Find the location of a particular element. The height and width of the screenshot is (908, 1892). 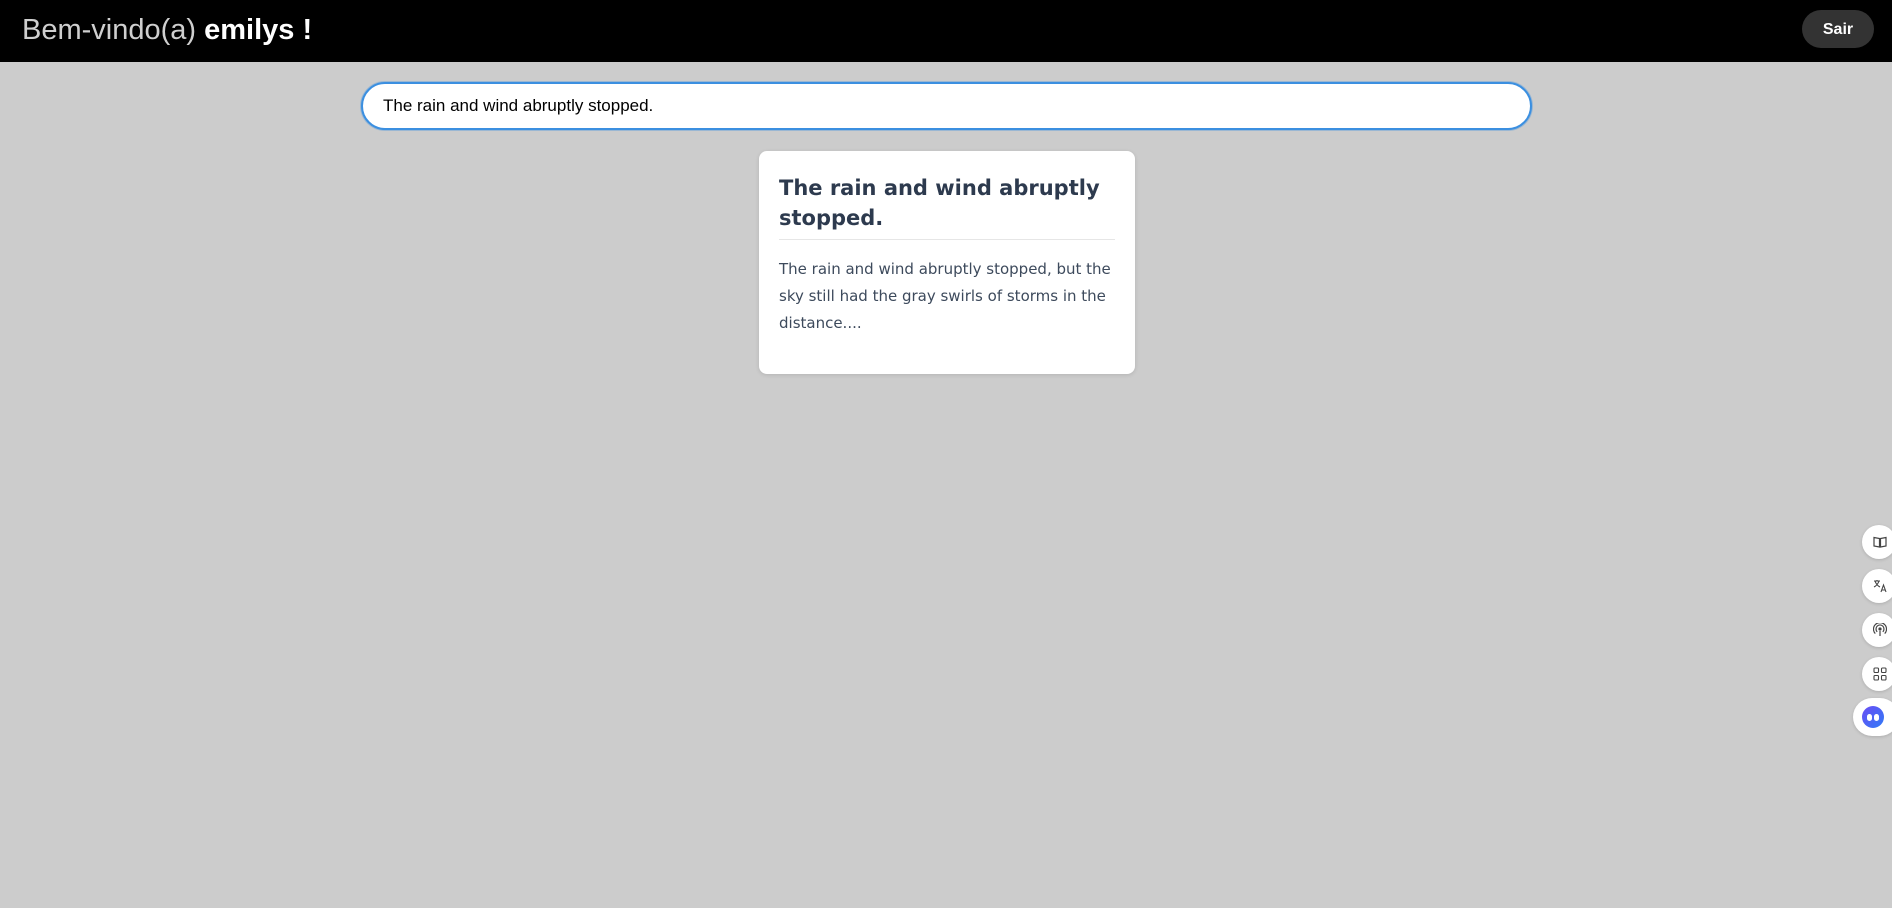

side-toolbar-broadcast-button is located at coordinates (1877, 630).